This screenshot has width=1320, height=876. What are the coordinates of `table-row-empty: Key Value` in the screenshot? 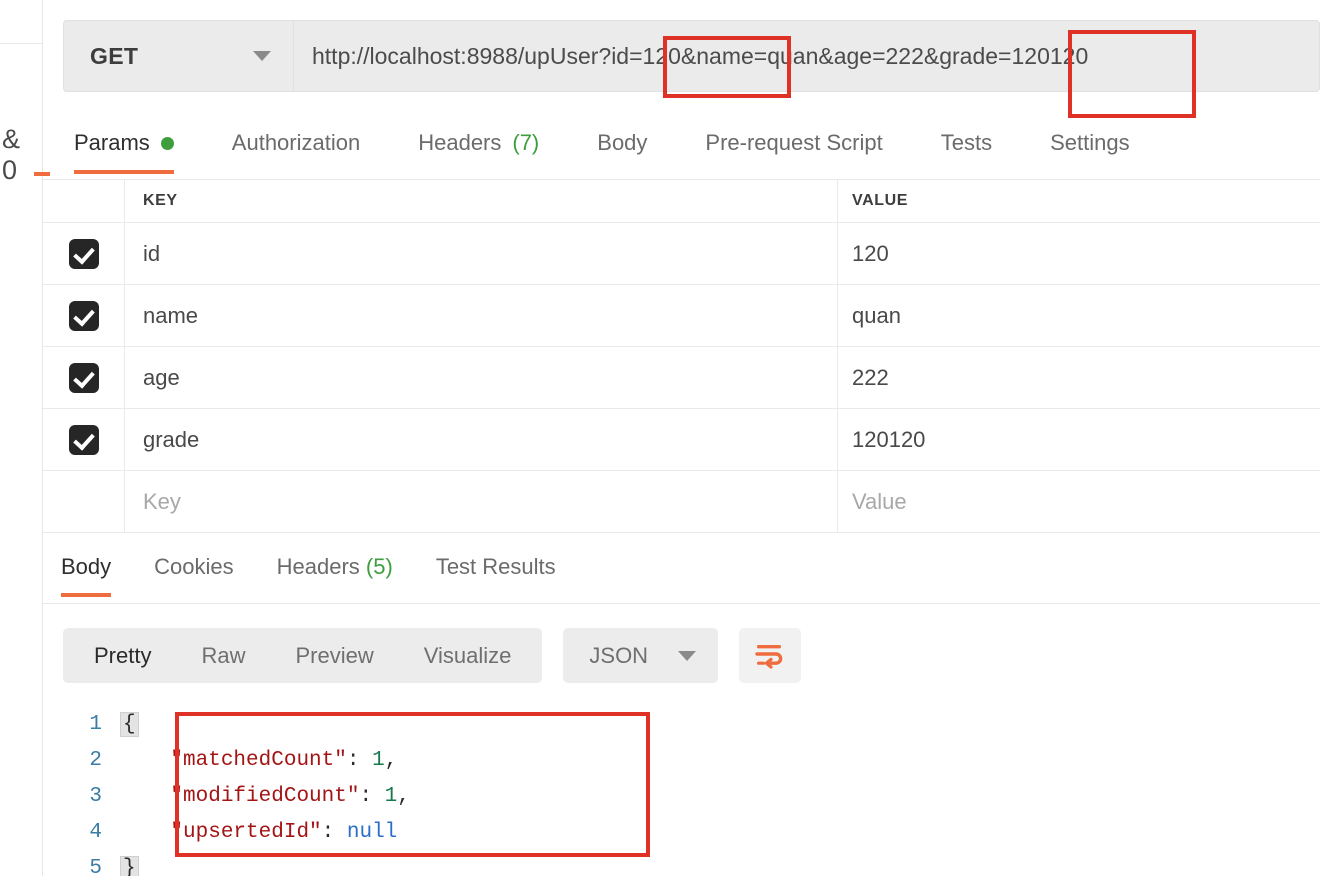 It's located at (681, 502).